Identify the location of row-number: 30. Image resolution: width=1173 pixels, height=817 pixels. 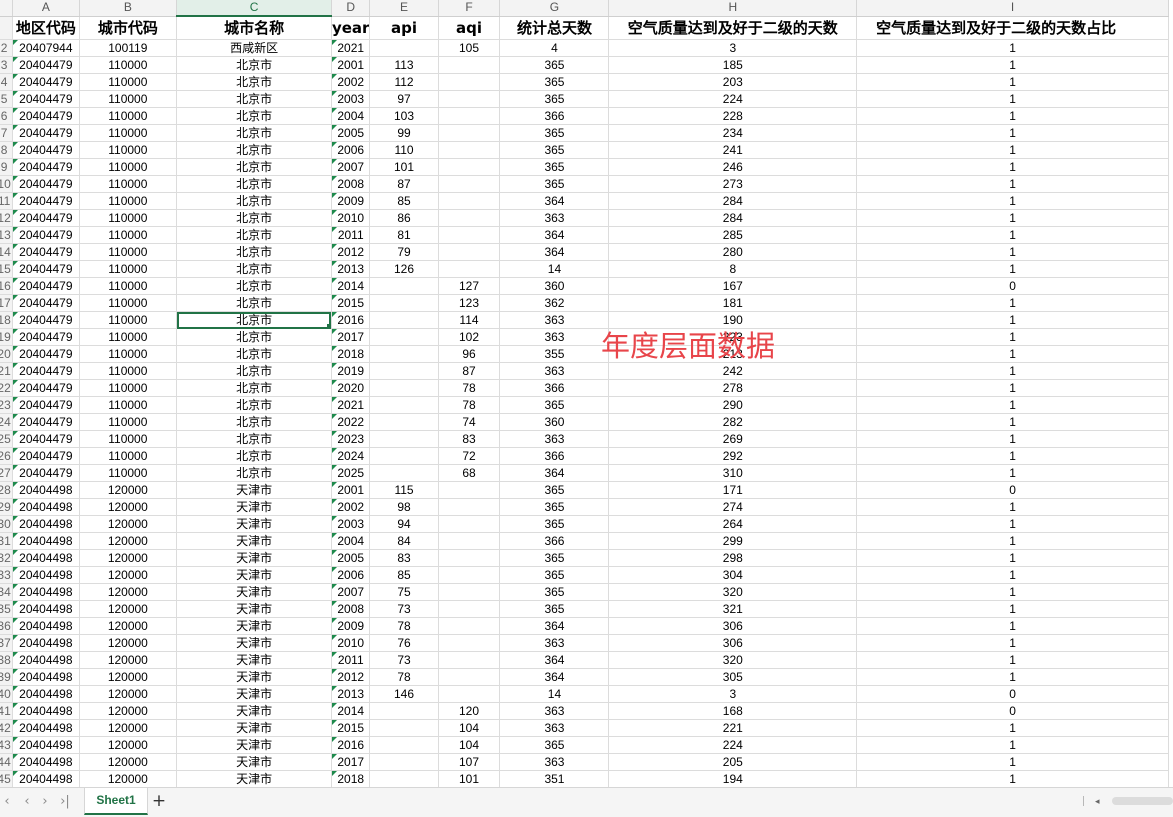
(7, 524).